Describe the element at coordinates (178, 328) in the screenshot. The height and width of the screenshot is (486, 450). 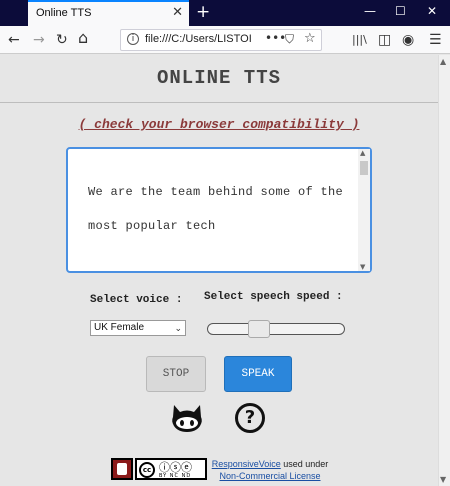
I see `chevron-down-icon: ⌄` at that location.